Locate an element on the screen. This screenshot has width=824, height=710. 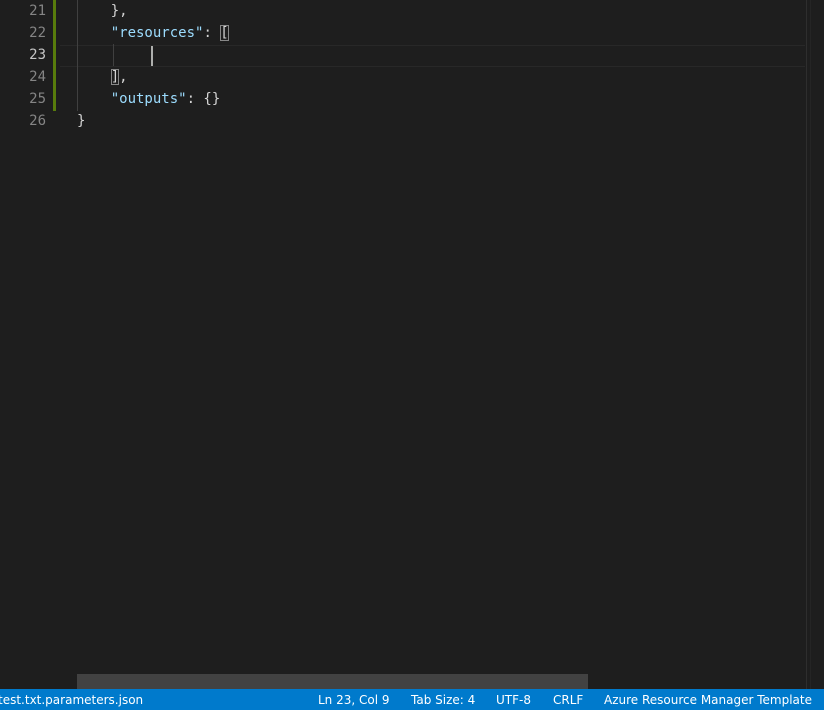
line-number: 22 is located at coordinates (37, 33).